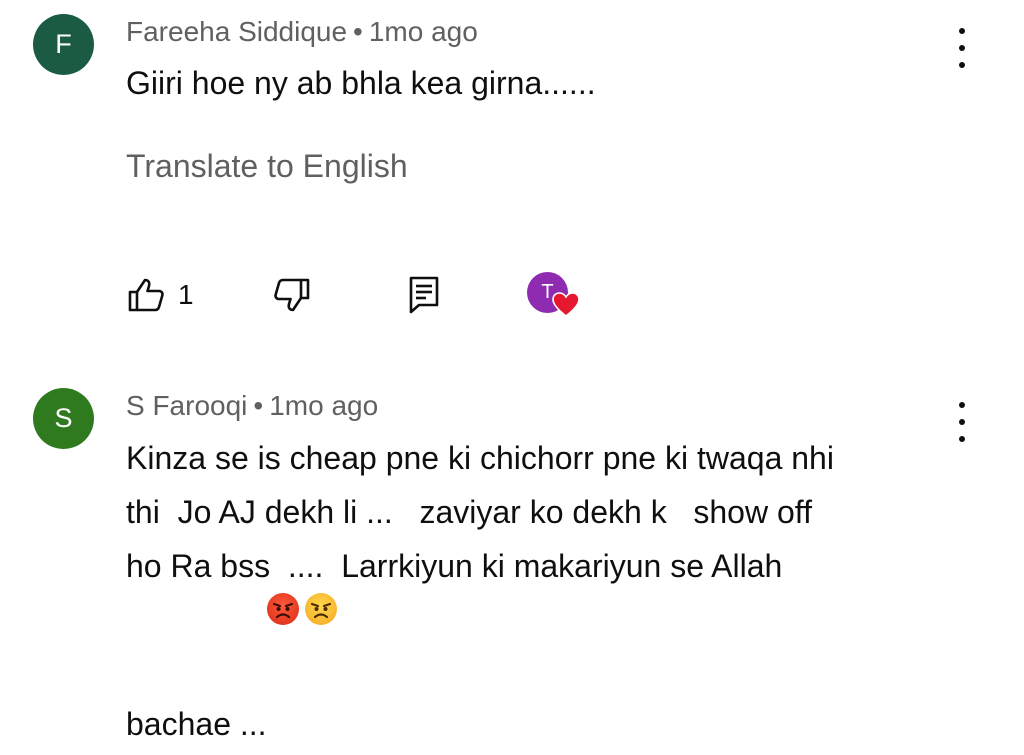 This screenshot has height=755, width=1024. I want to click on author-name: Fareeha Siddique, so click(236, 31).